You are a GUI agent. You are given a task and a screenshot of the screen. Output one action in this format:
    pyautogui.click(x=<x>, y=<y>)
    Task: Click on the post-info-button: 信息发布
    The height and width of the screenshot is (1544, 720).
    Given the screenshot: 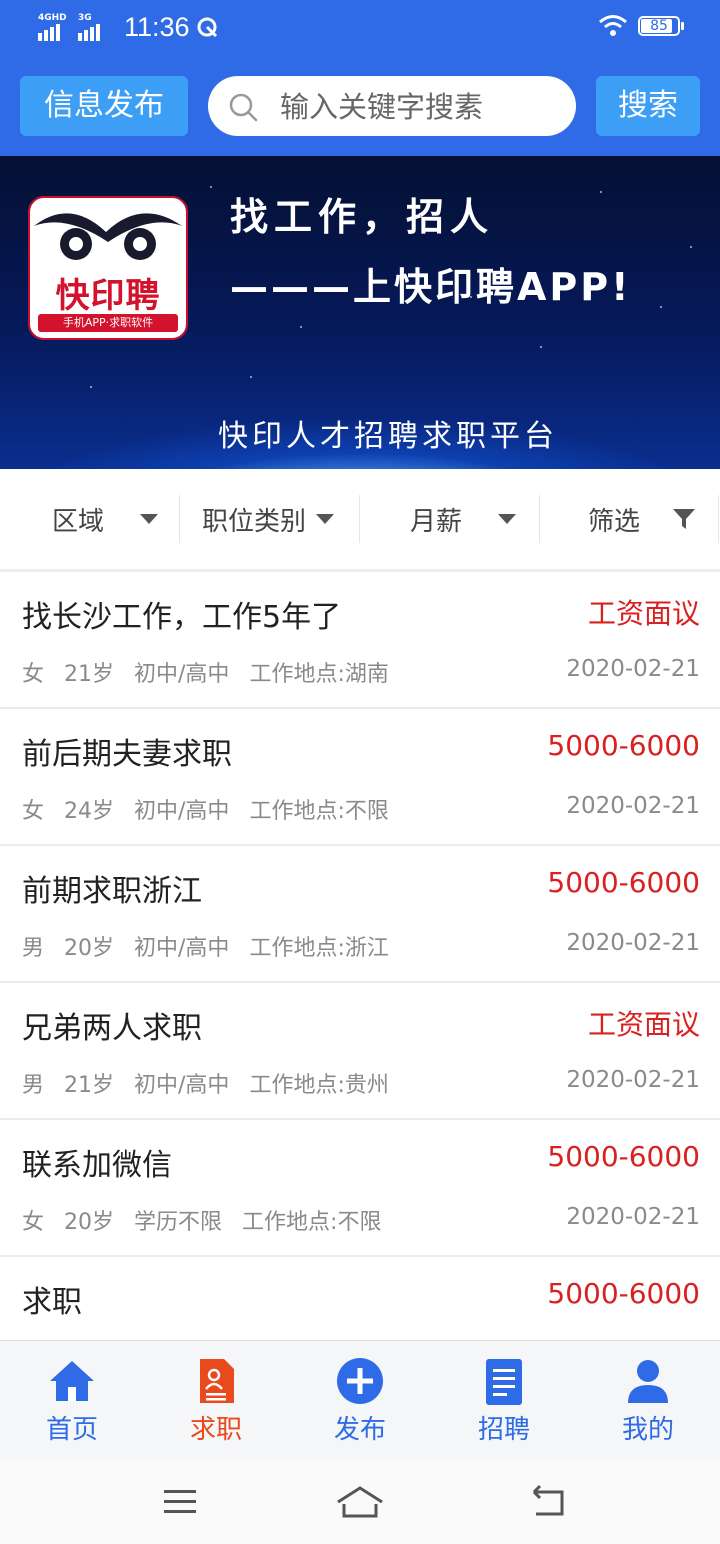 What is the action you would take?
    pyautogui.click(x=104, y=106)
    